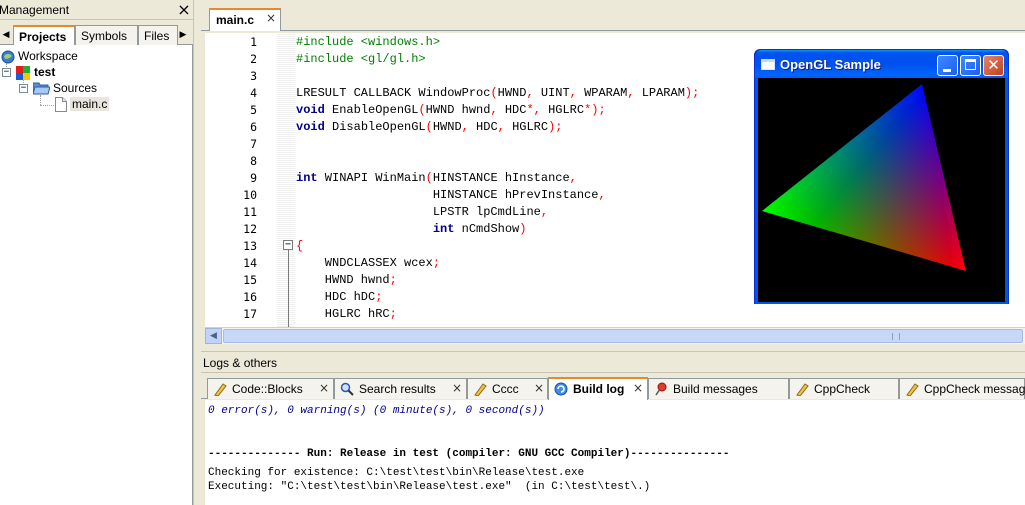 This screenshot has width=1025, height=505. Describe the element at coordinates (613, 362) in the screenshot. I see `logs-titlebar: Logs & others` at that location.